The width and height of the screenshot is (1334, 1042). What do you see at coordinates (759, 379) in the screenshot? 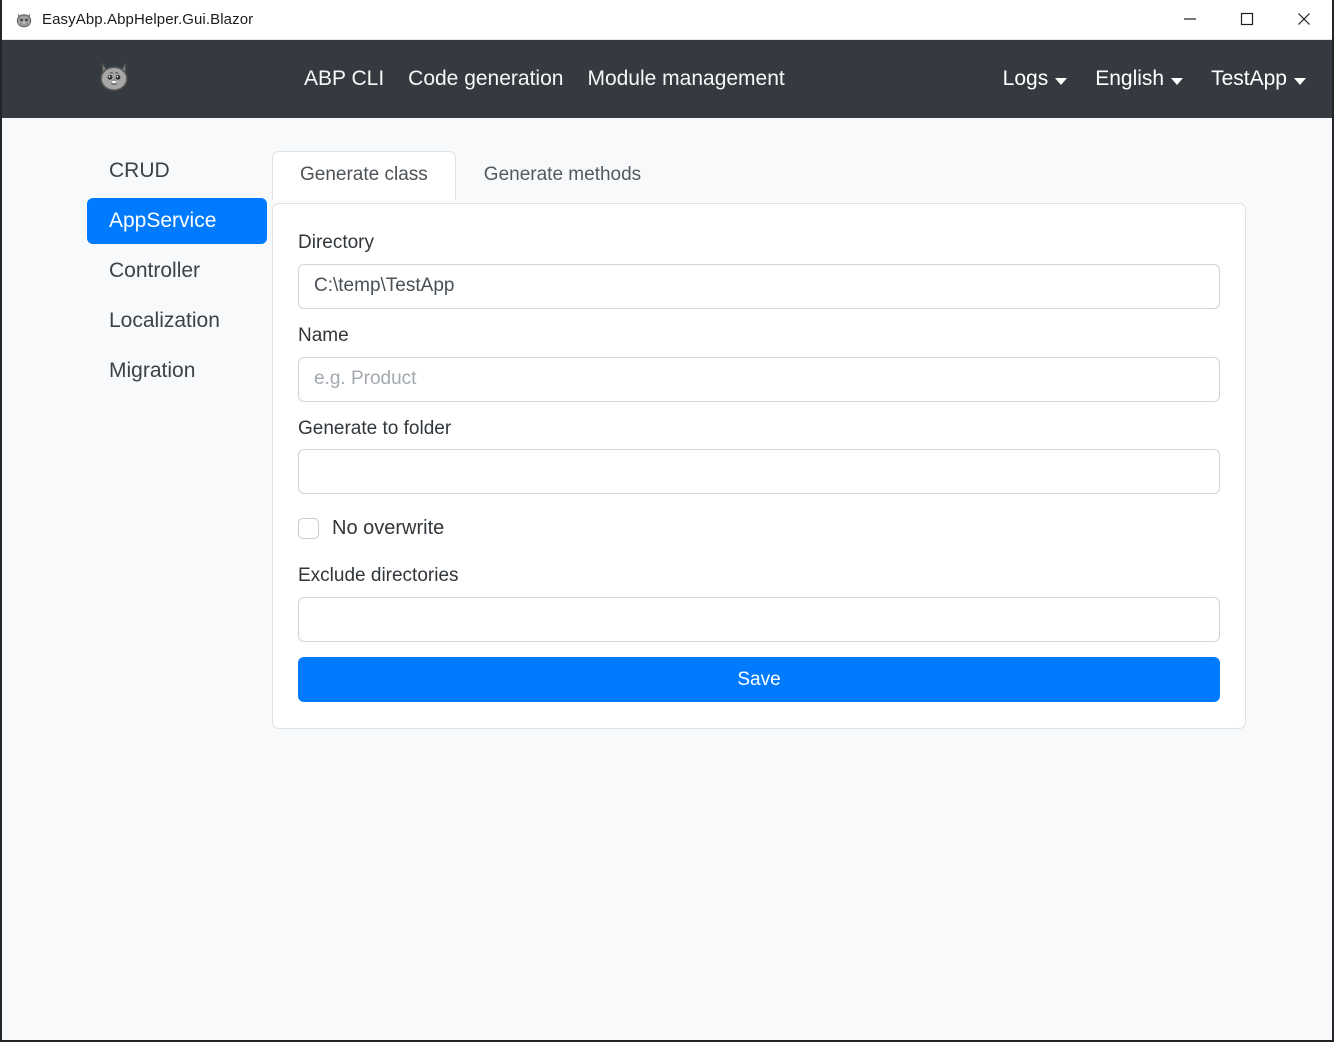
I see `name-input` at bounding box center [759, 379].